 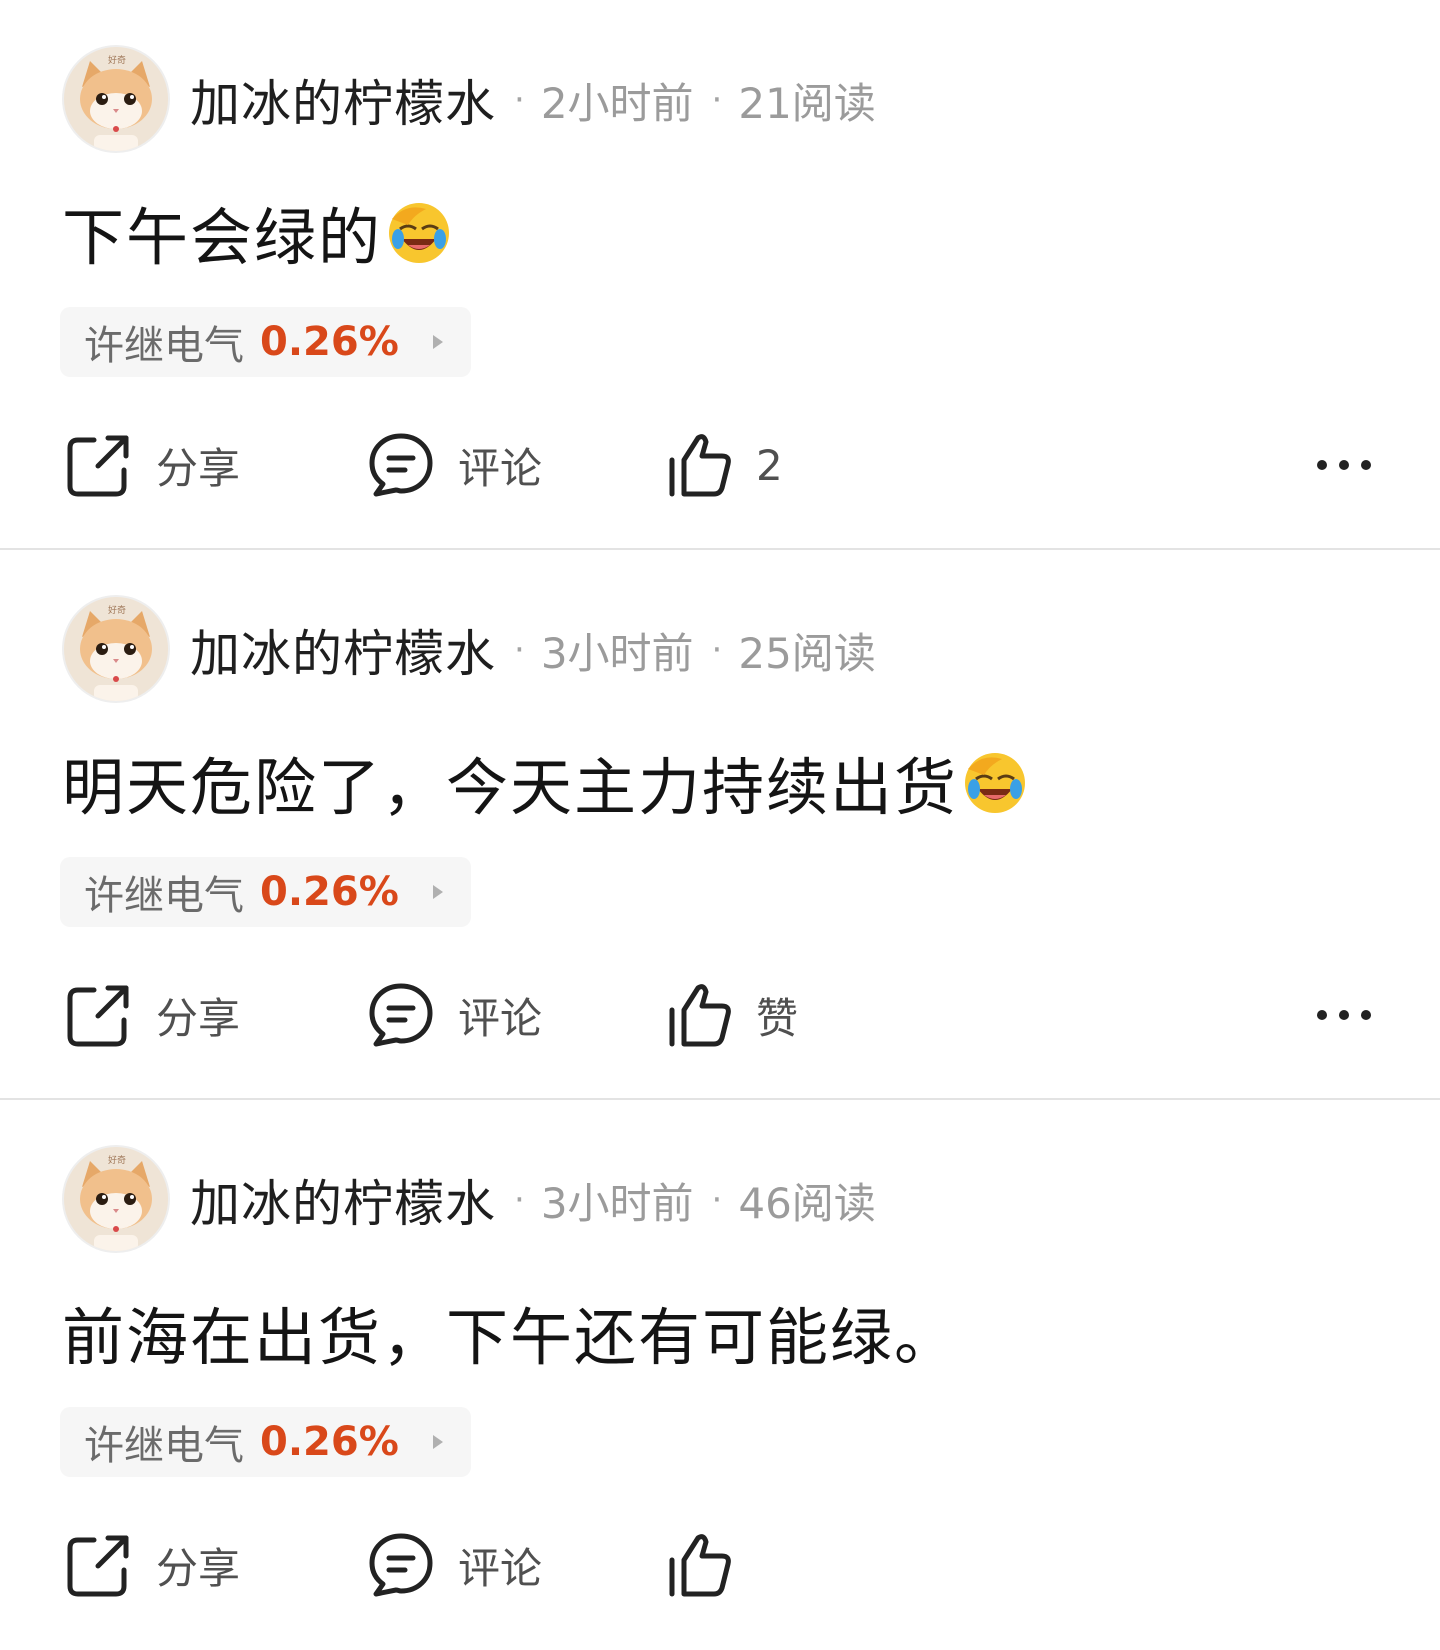 I want to click on post-content: 下午会绿的, so click(x=257, y=232).